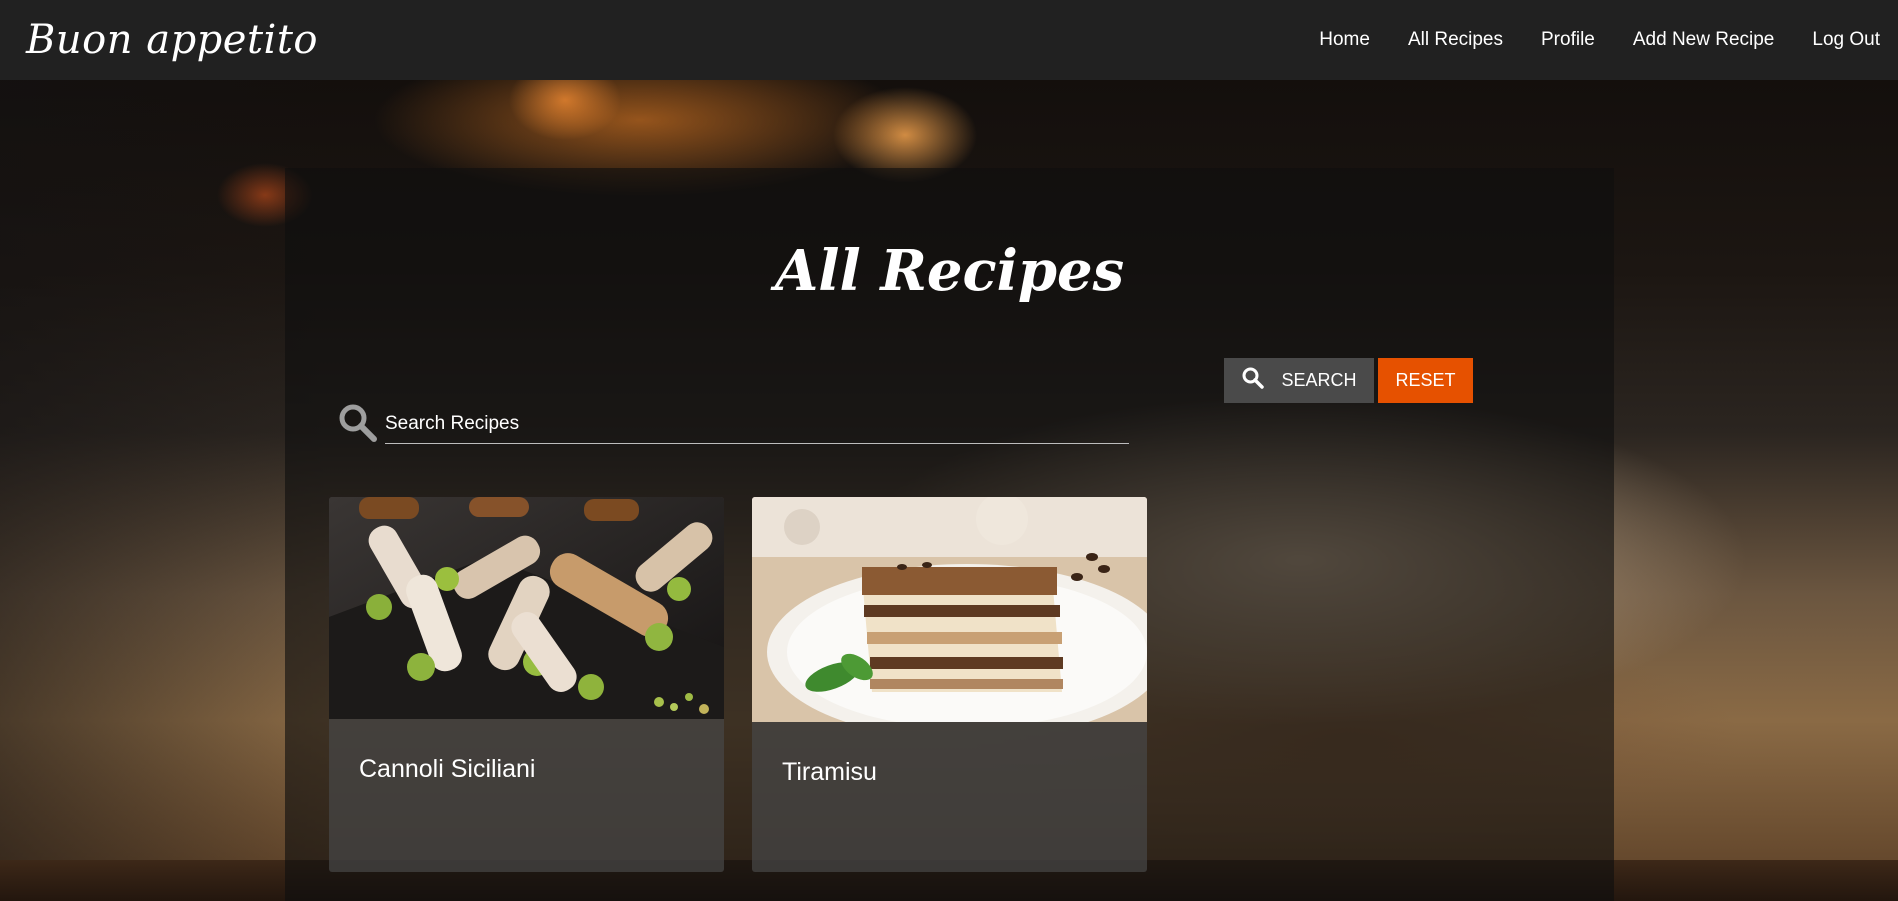  I want to click on search-button-icon, so click(1253, 380).